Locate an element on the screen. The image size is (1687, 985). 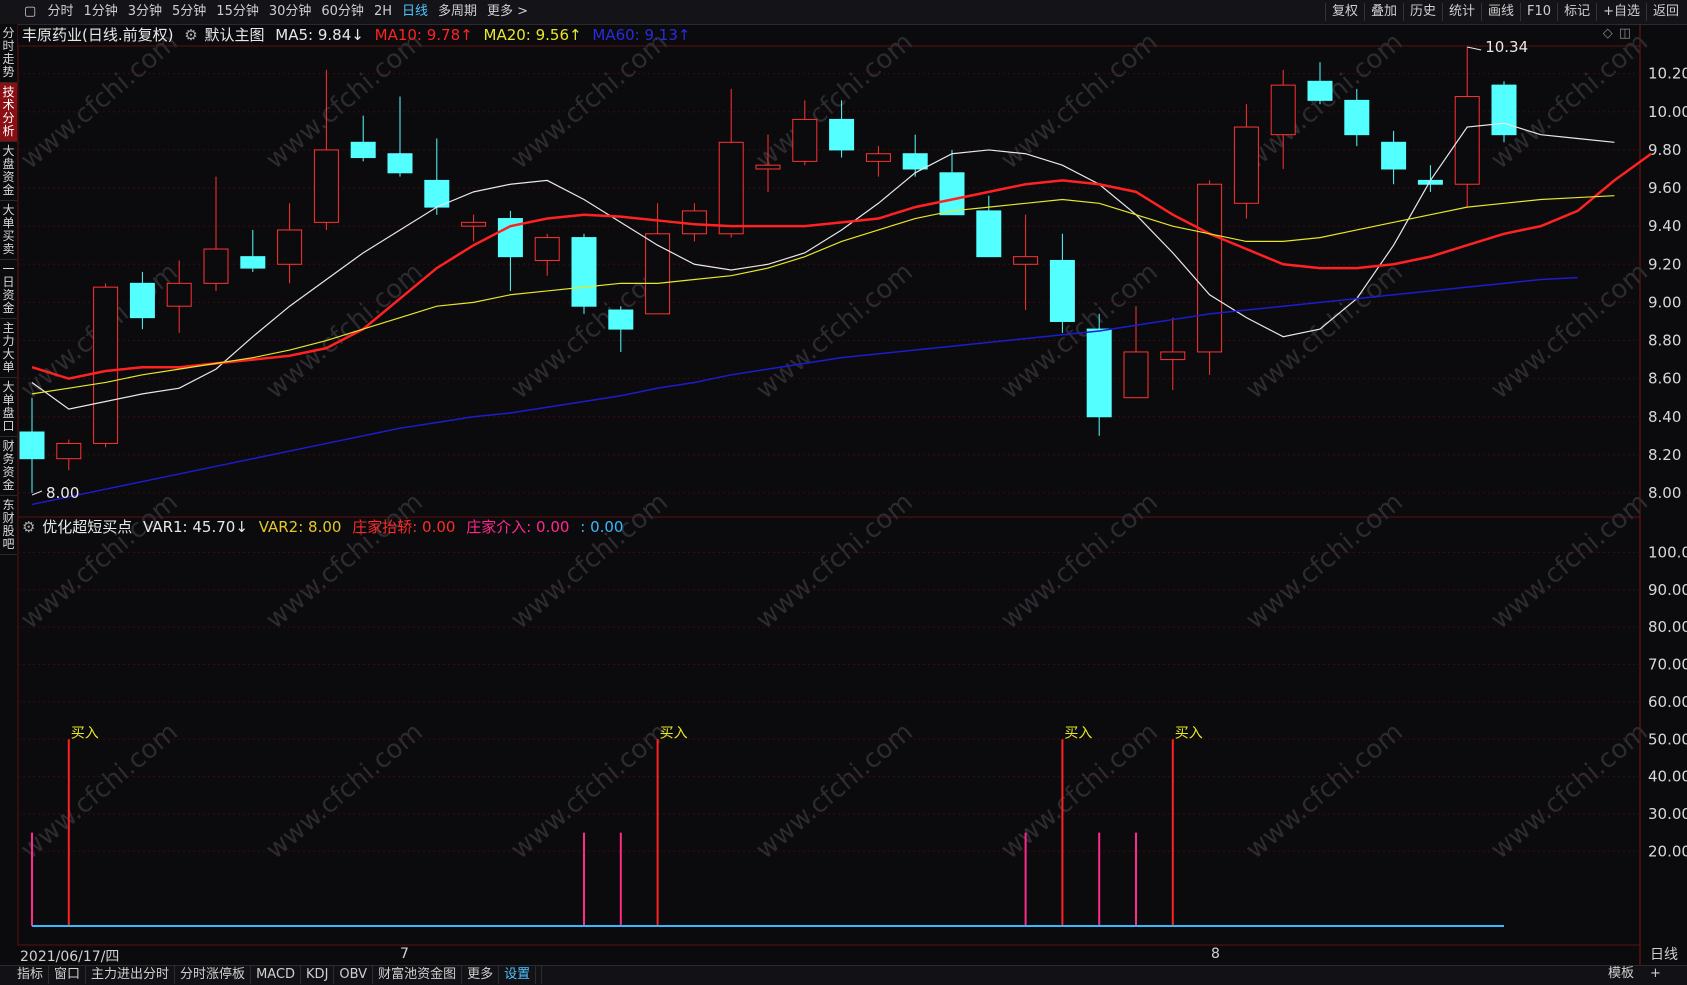
indicator-tab: 设置 is located at coordinates (518, 975).